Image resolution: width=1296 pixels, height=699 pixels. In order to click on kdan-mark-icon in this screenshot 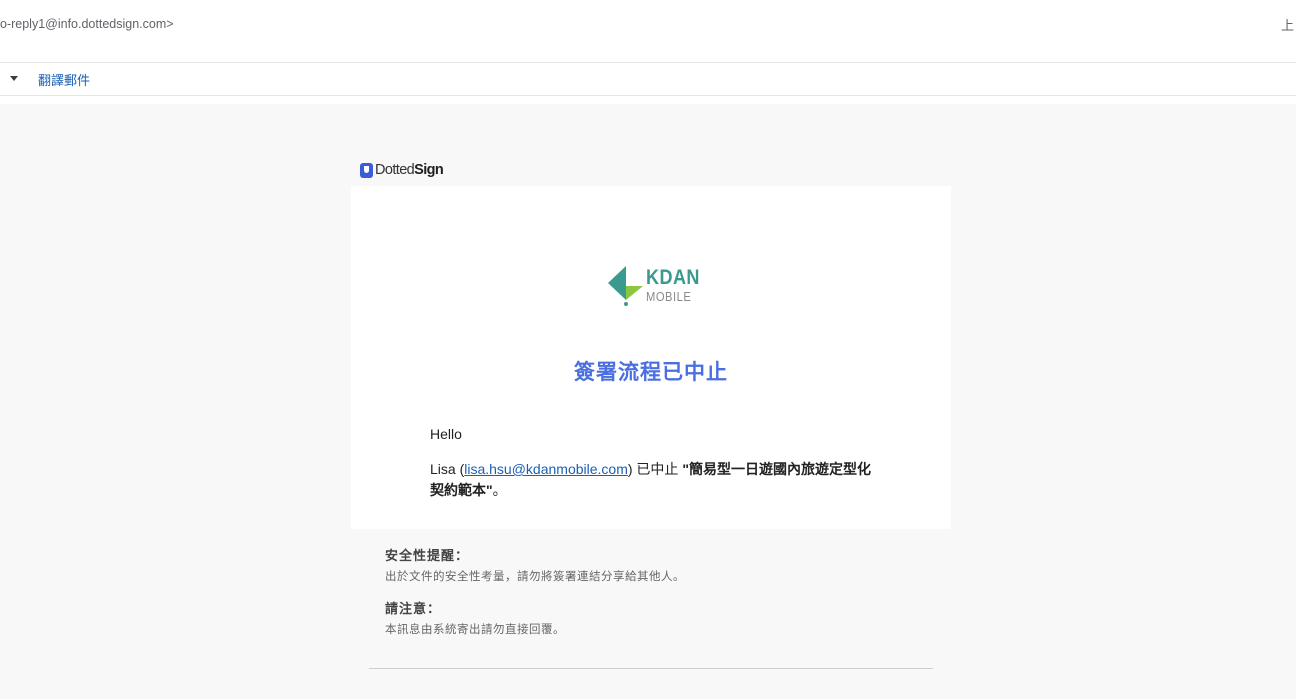, I will do `click(625, 286)`.